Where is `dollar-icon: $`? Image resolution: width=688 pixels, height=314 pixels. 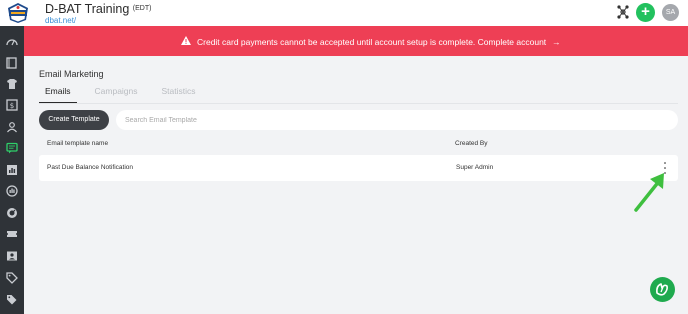
dollar-icon: $ is located at coordinates (11, 104).